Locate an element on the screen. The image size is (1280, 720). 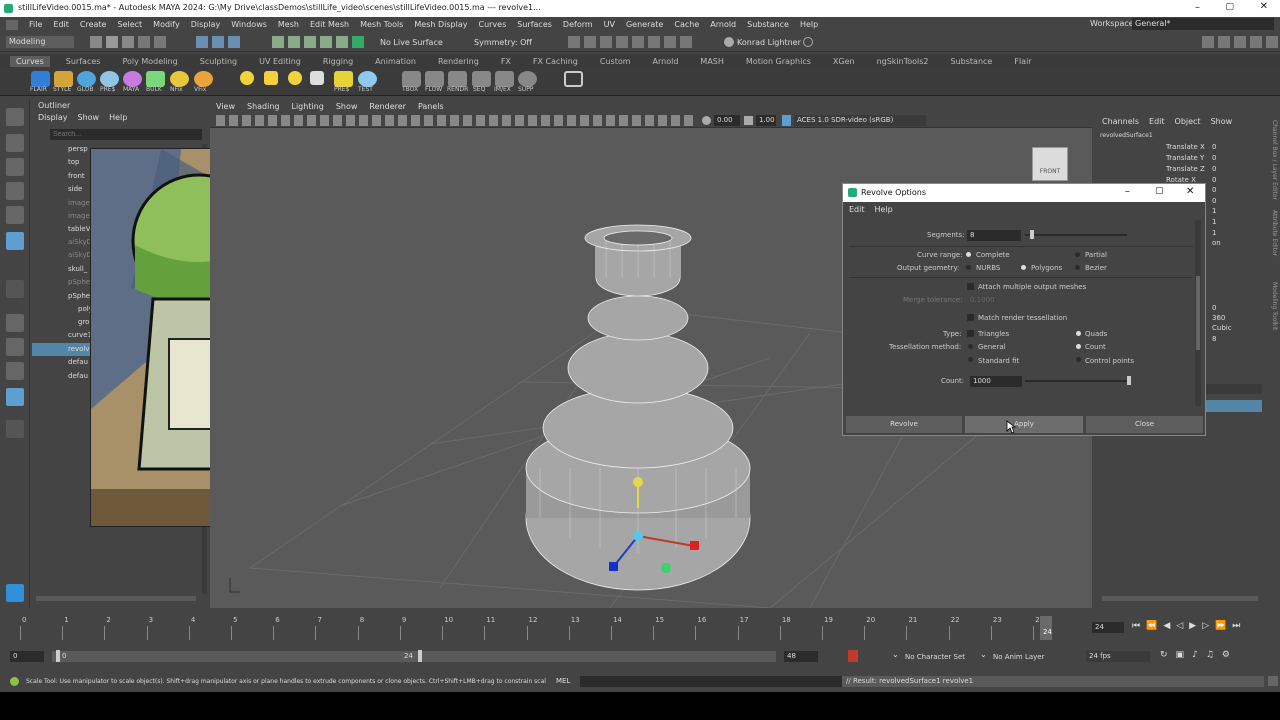
match-render-checkbox is located at coordinates (970, 317).